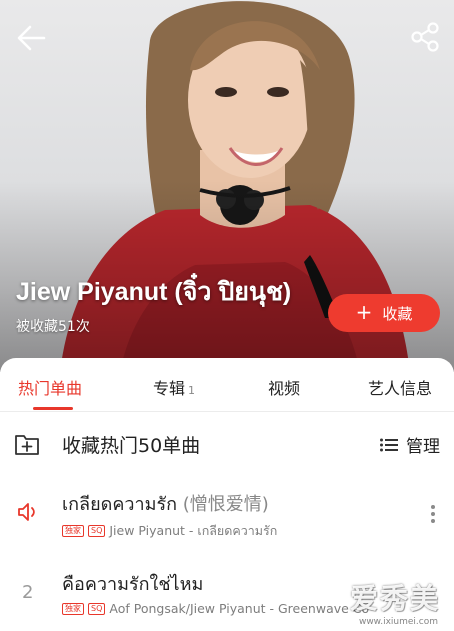  Describe the element at coordinates (53, 408) in the screenshot. I see `active-tab-indicator` at that location.